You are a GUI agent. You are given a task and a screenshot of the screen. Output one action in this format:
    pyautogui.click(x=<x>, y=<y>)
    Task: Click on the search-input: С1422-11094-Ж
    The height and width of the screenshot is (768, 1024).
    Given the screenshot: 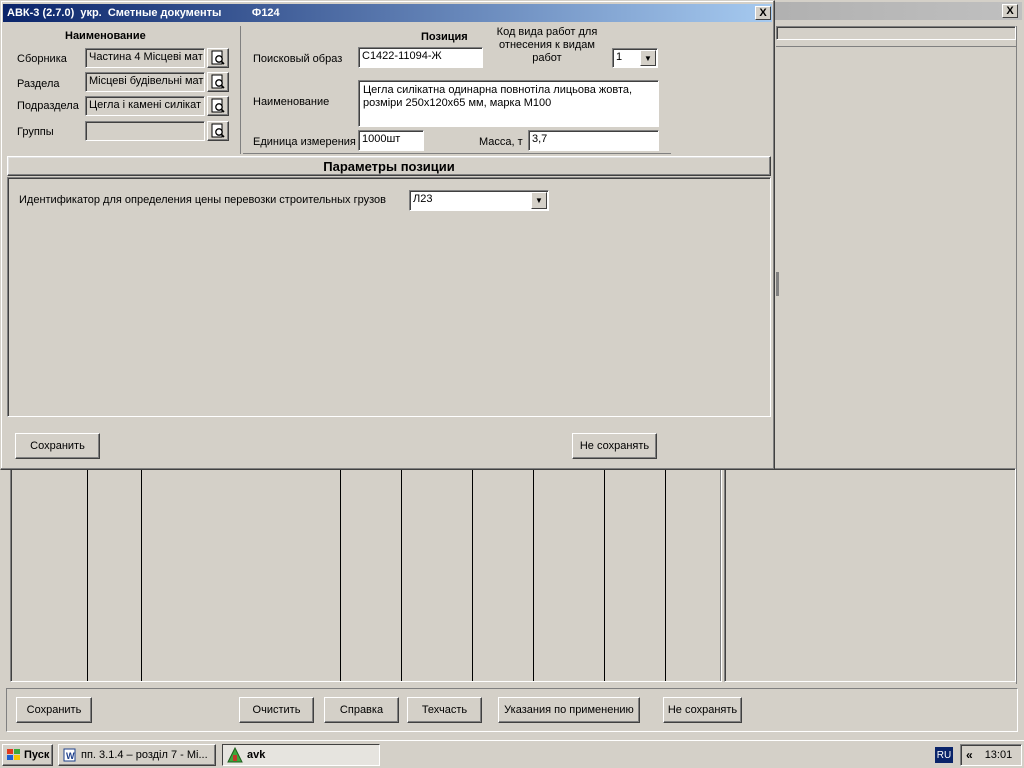 What is the action you would take?
    pyautogui.click(x=420, y=57)
    